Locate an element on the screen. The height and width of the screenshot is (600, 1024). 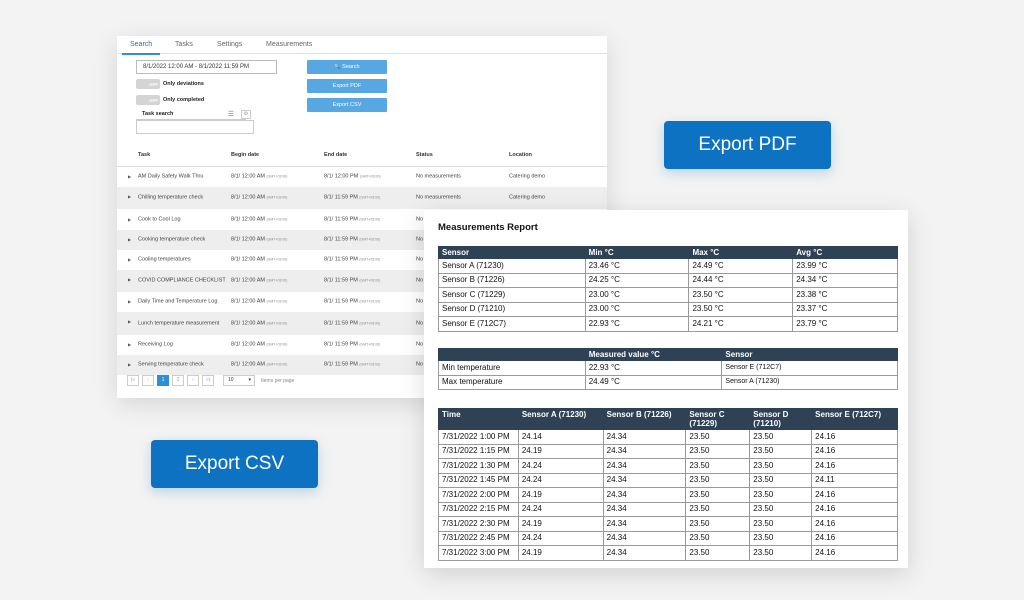
export-pdf-callout-button: Export PDF is located at coordinates (747, 145).